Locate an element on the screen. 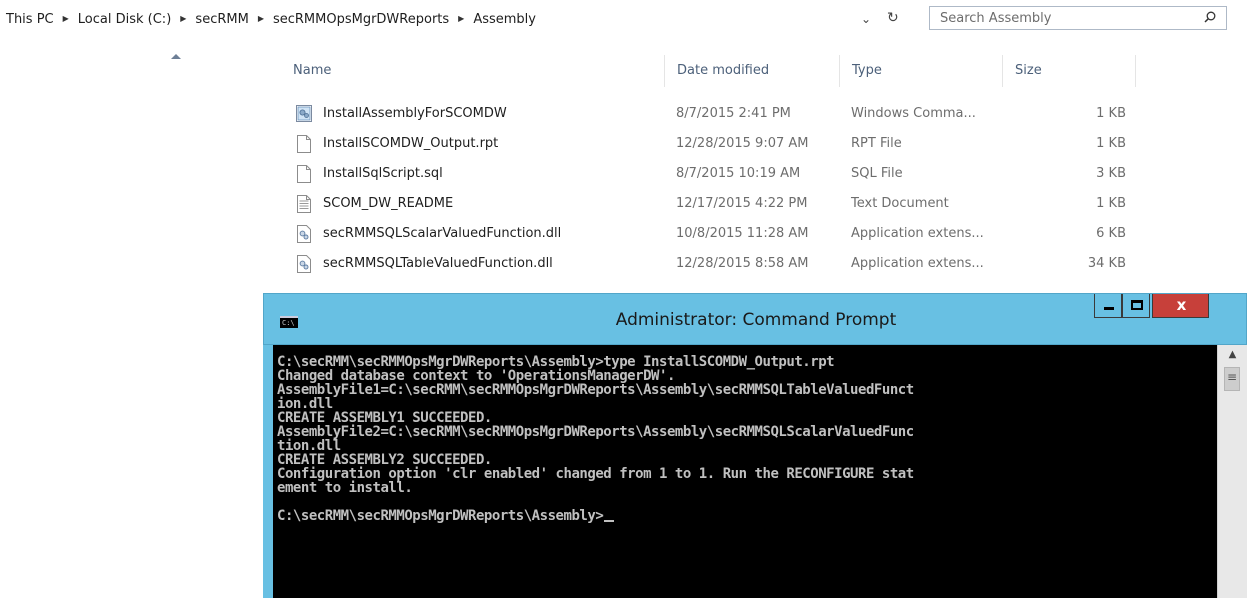  scroll-up-icon: ▲ is located at coordinates (1232, 354).